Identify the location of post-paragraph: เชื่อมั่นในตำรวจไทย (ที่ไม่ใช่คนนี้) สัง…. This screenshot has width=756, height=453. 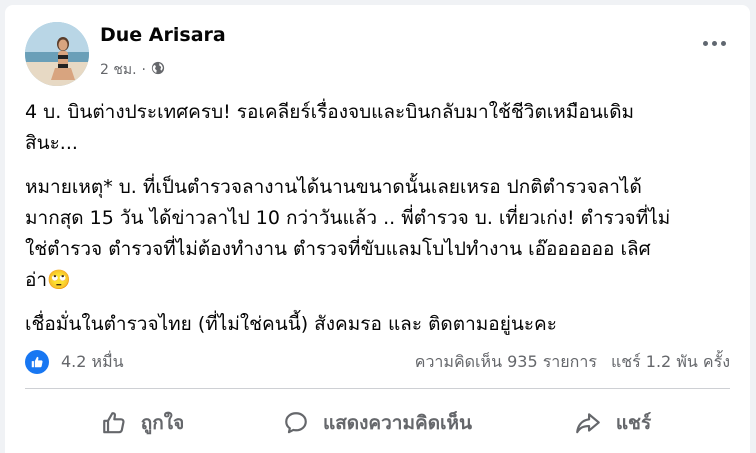
(291, 324).